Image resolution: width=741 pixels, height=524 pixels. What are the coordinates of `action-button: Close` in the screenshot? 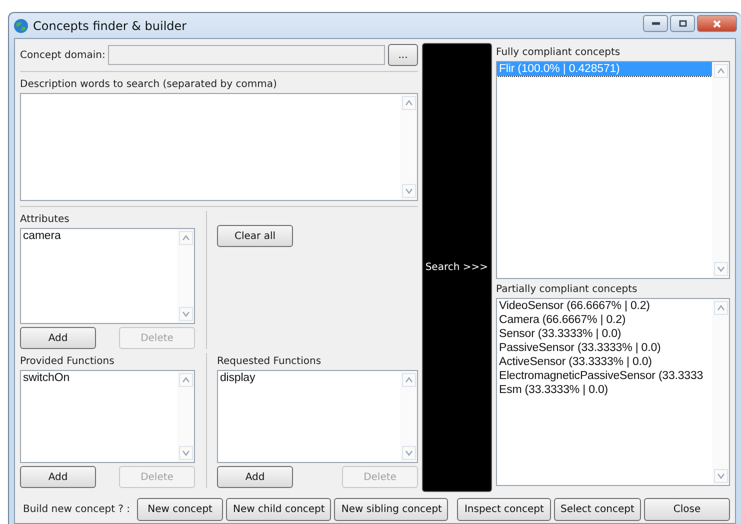 It's located at (687, 509).